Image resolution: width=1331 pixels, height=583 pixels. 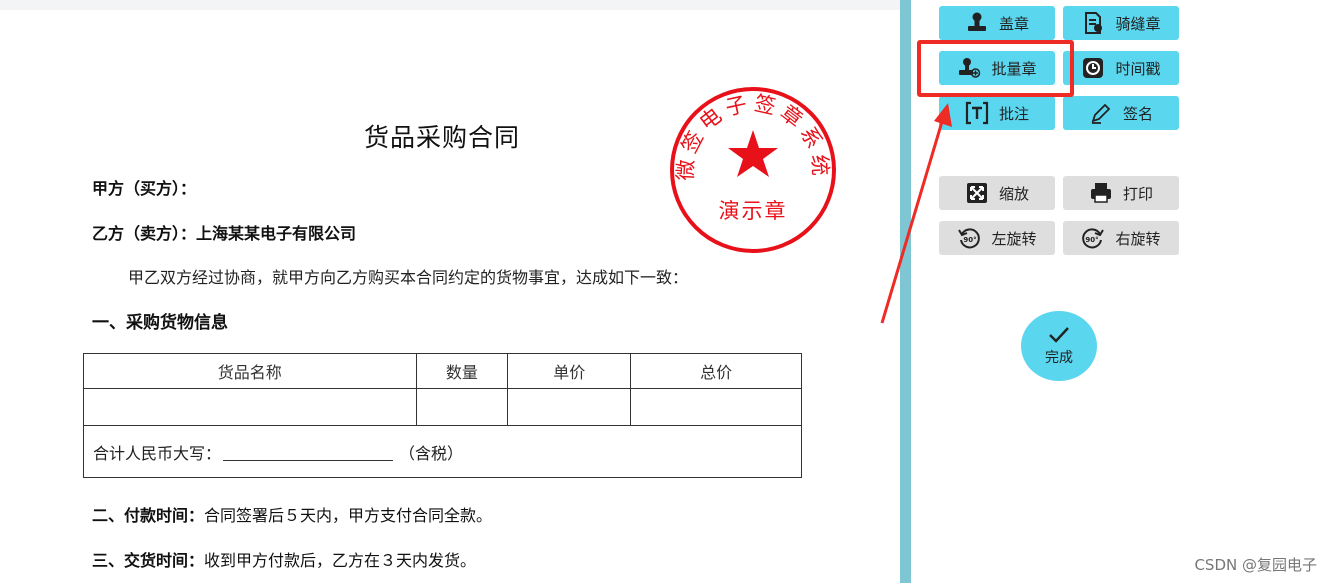 I want to click on section-3-heading: 三、交货时间：, so click(x=148, y=560).